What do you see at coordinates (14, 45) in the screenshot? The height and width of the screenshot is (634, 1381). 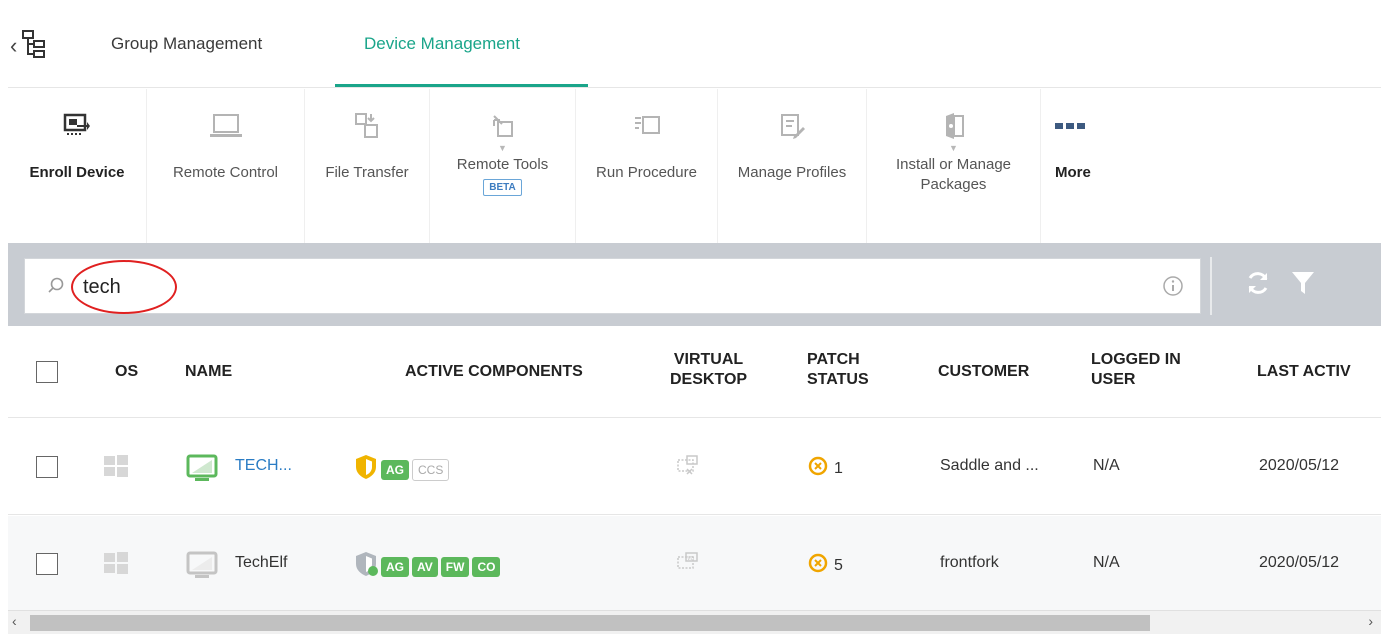 I see `chevron-left-icon: ‹` at bounding box center [14, 45].